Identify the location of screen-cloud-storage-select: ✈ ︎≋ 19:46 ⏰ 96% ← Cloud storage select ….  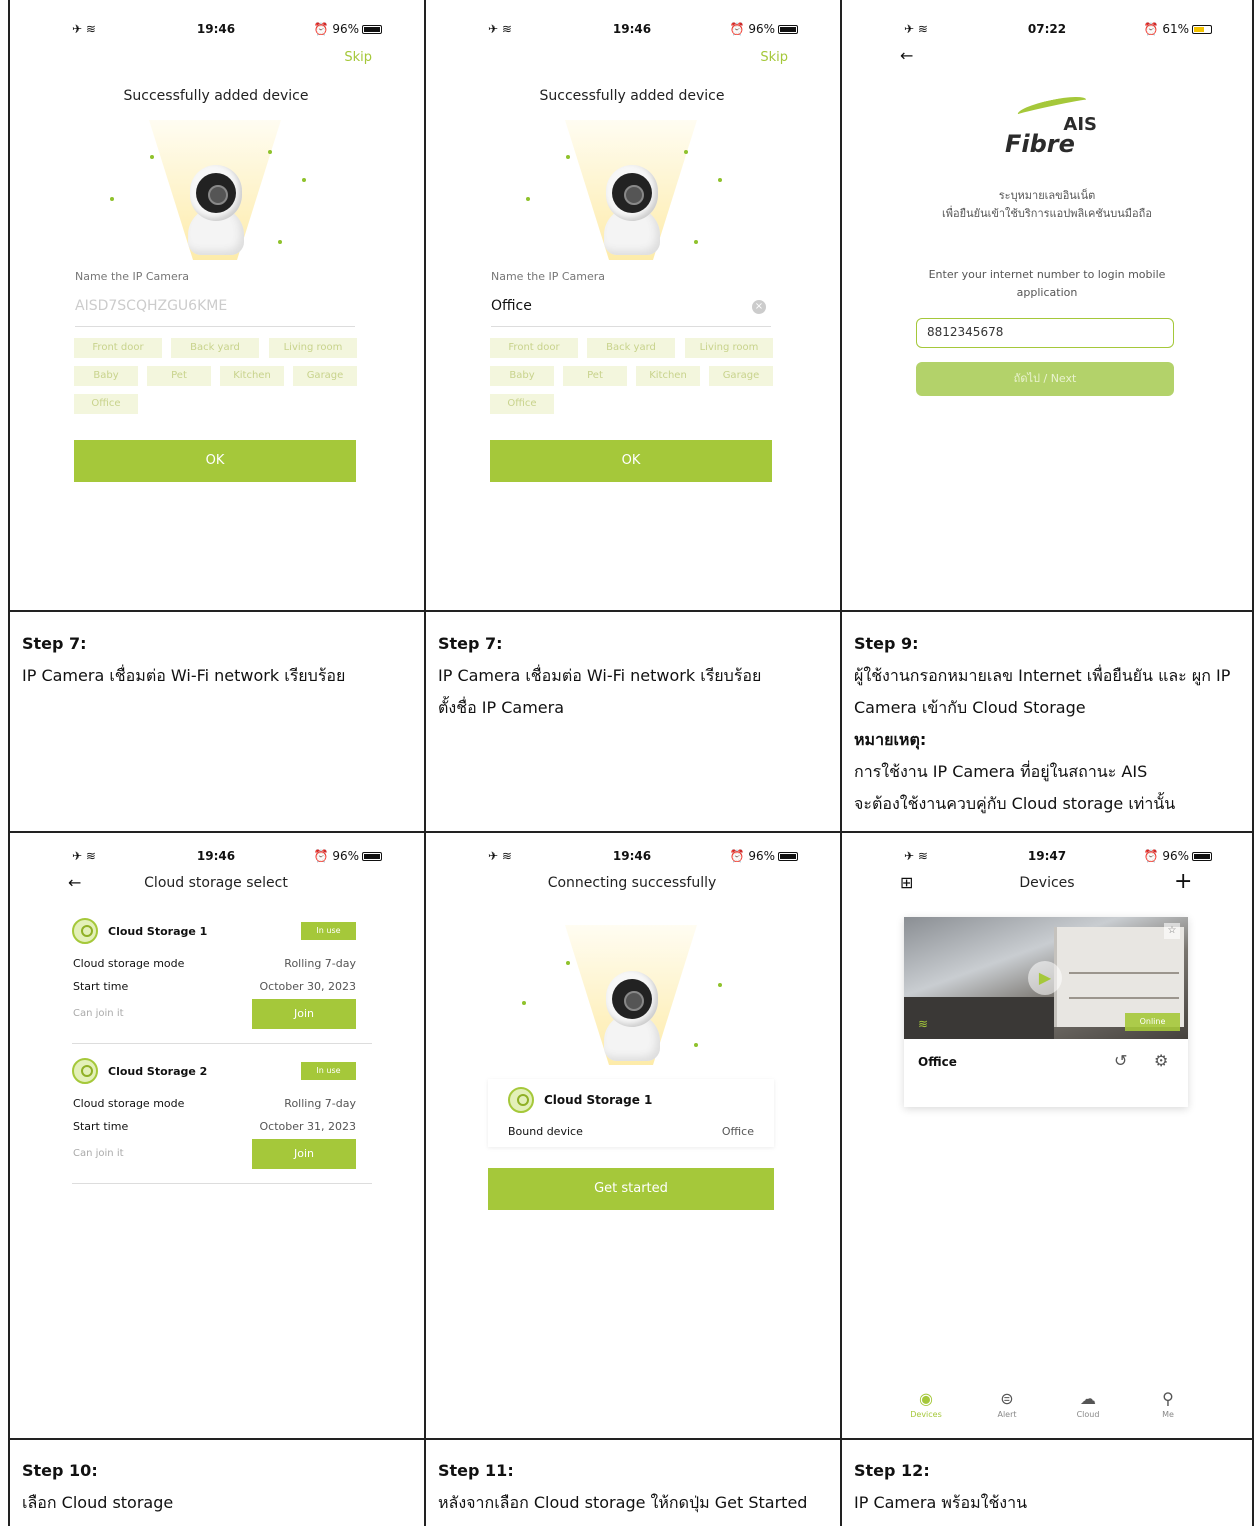
(216, 1135).